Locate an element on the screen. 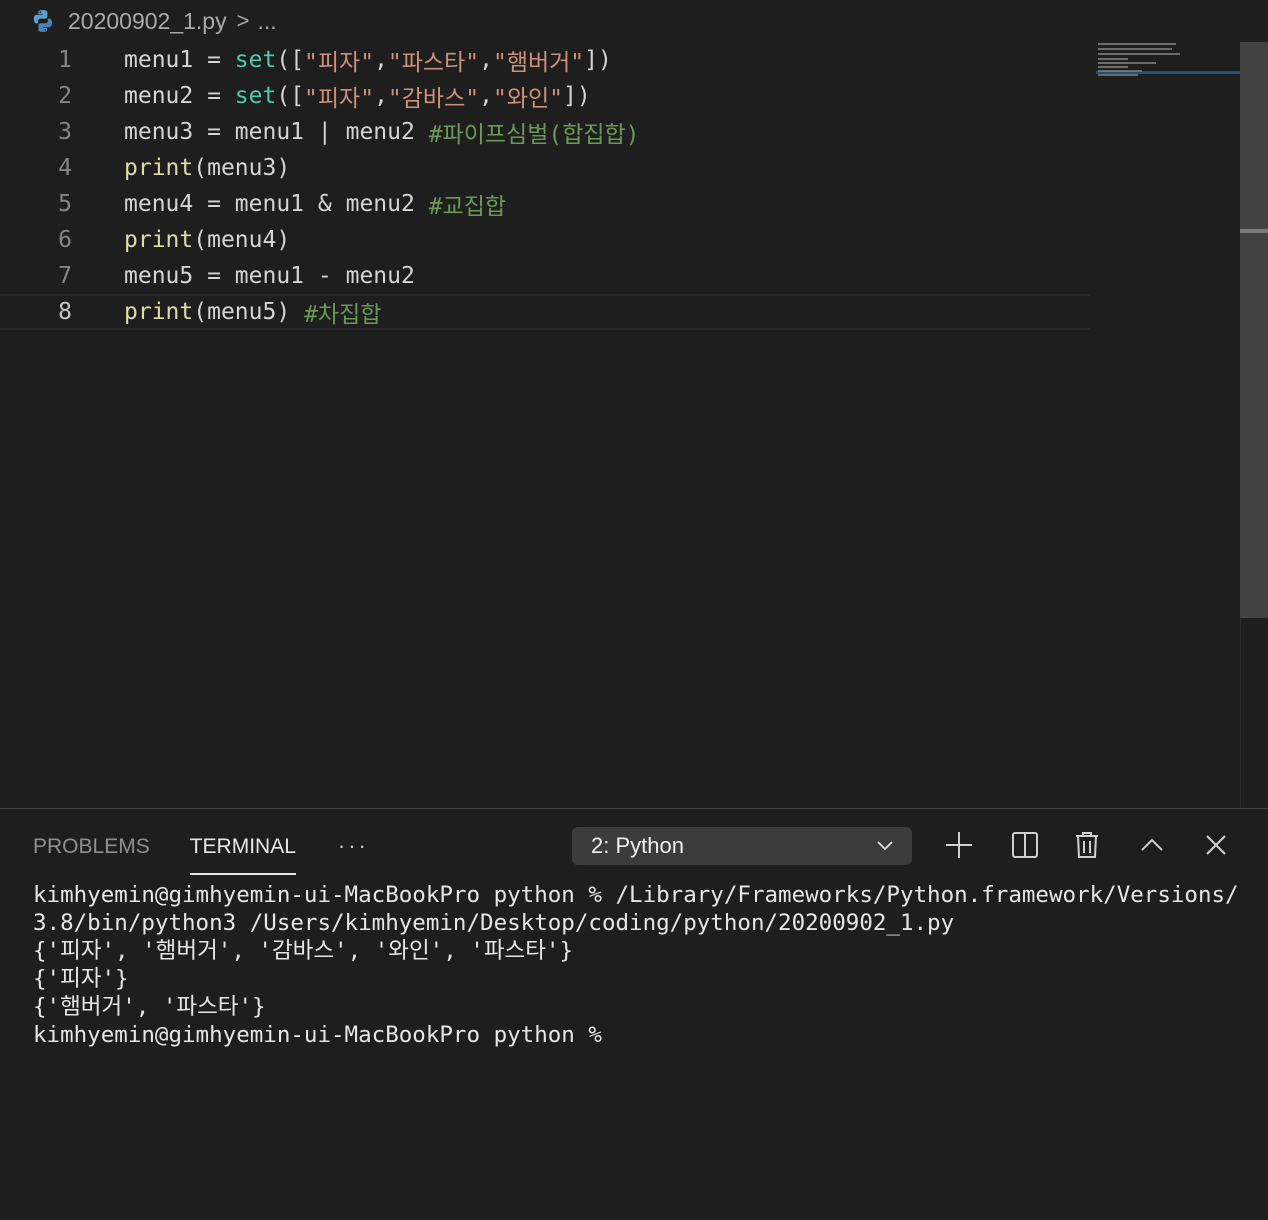 The height and width of the screenshot is (1220, 1268). code-token: #차집합 is located at coordinates (343, 315).